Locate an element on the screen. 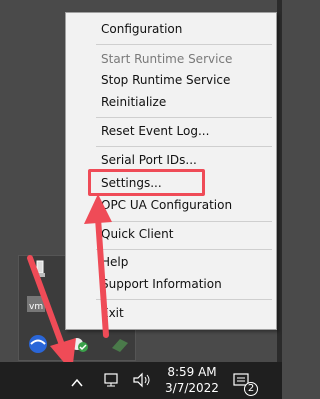 The image size is (320, 399). annotation-arrows is located at coordinates (69, 283).